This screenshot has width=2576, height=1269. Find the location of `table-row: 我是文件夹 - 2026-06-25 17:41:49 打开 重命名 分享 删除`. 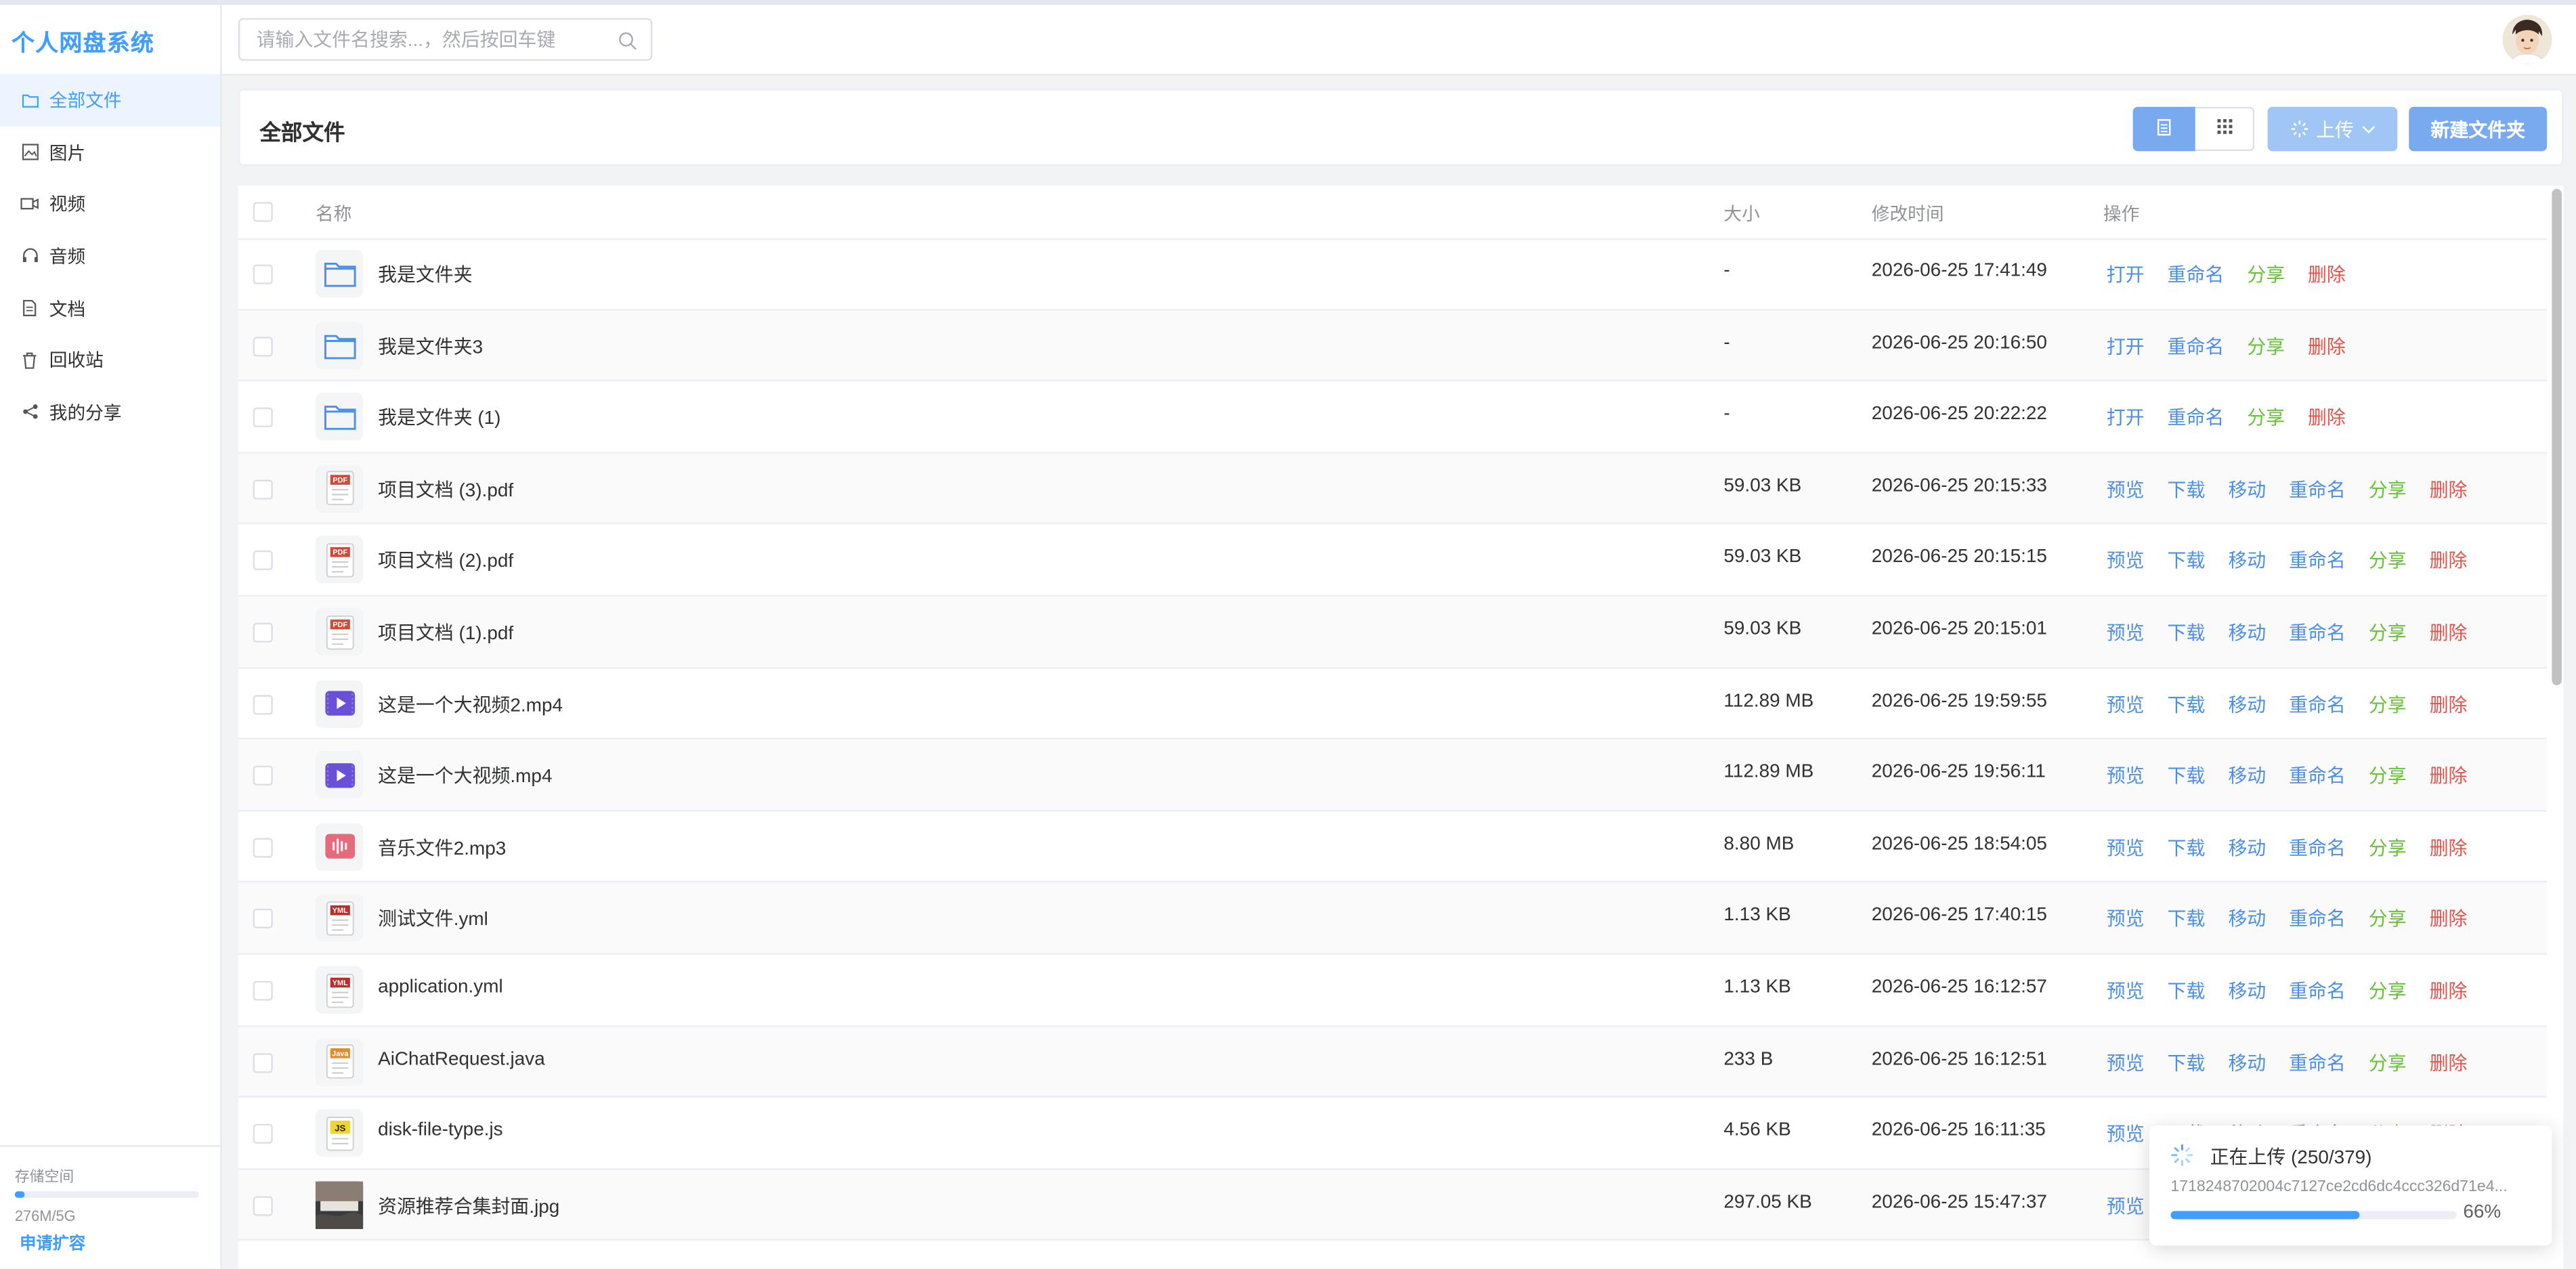

table-row: 我是文件夹 - 2026-06-25 17:41:49 打开 重命名 分享 删除 is located at coordinates (1393, 274).